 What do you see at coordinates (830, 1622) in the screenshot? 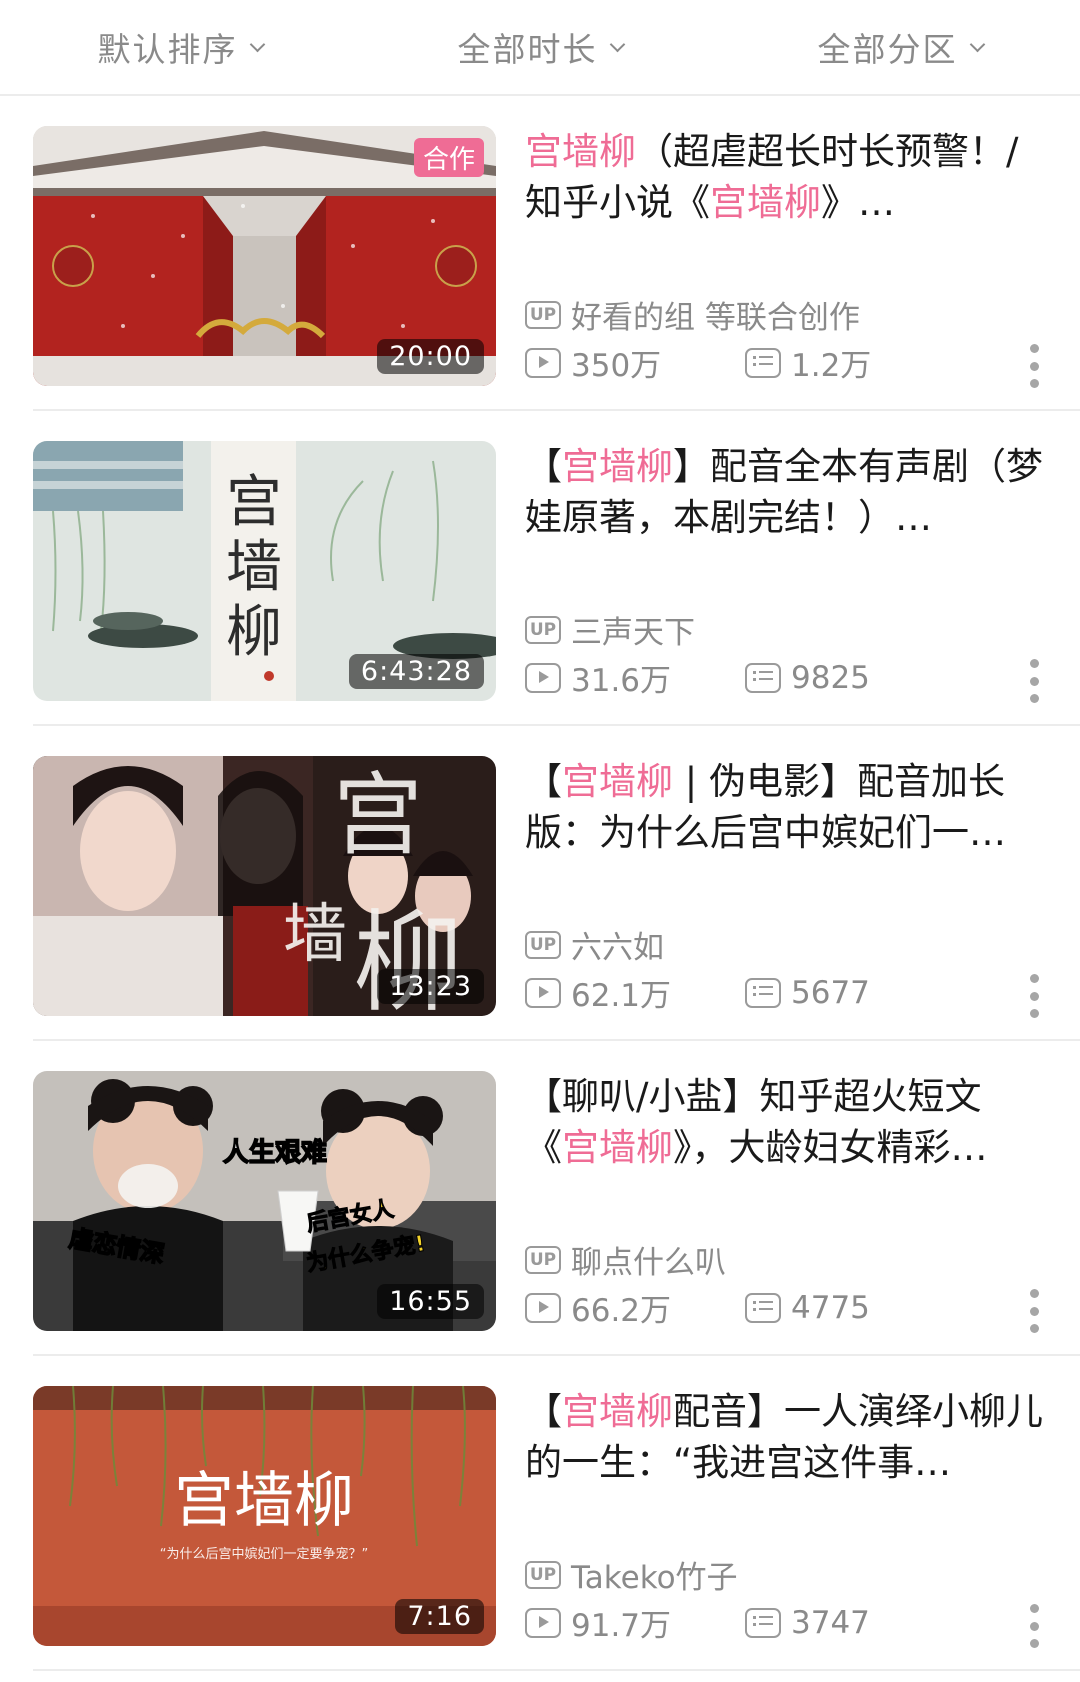
I see `danmaku-count-value: 3747` at bounding box center [830, 1622].